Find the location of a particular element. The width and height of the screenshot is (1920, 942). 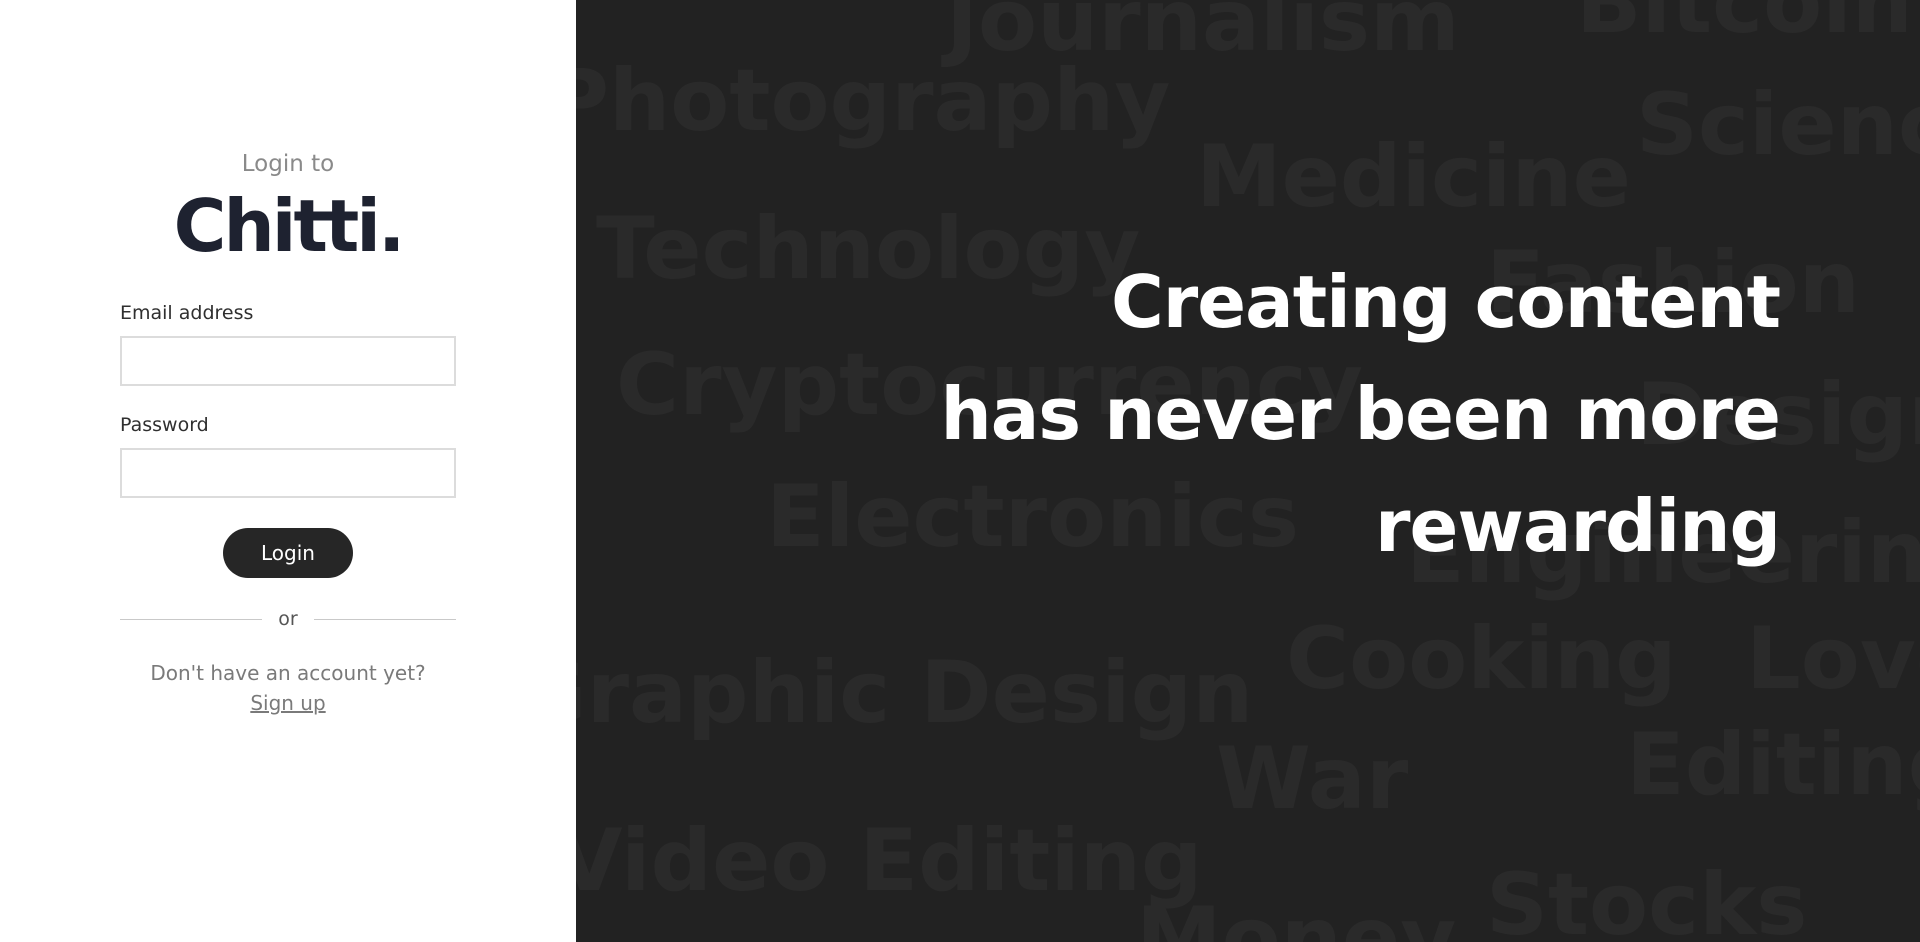

or-divider: or is located at coordinates (288, 619).